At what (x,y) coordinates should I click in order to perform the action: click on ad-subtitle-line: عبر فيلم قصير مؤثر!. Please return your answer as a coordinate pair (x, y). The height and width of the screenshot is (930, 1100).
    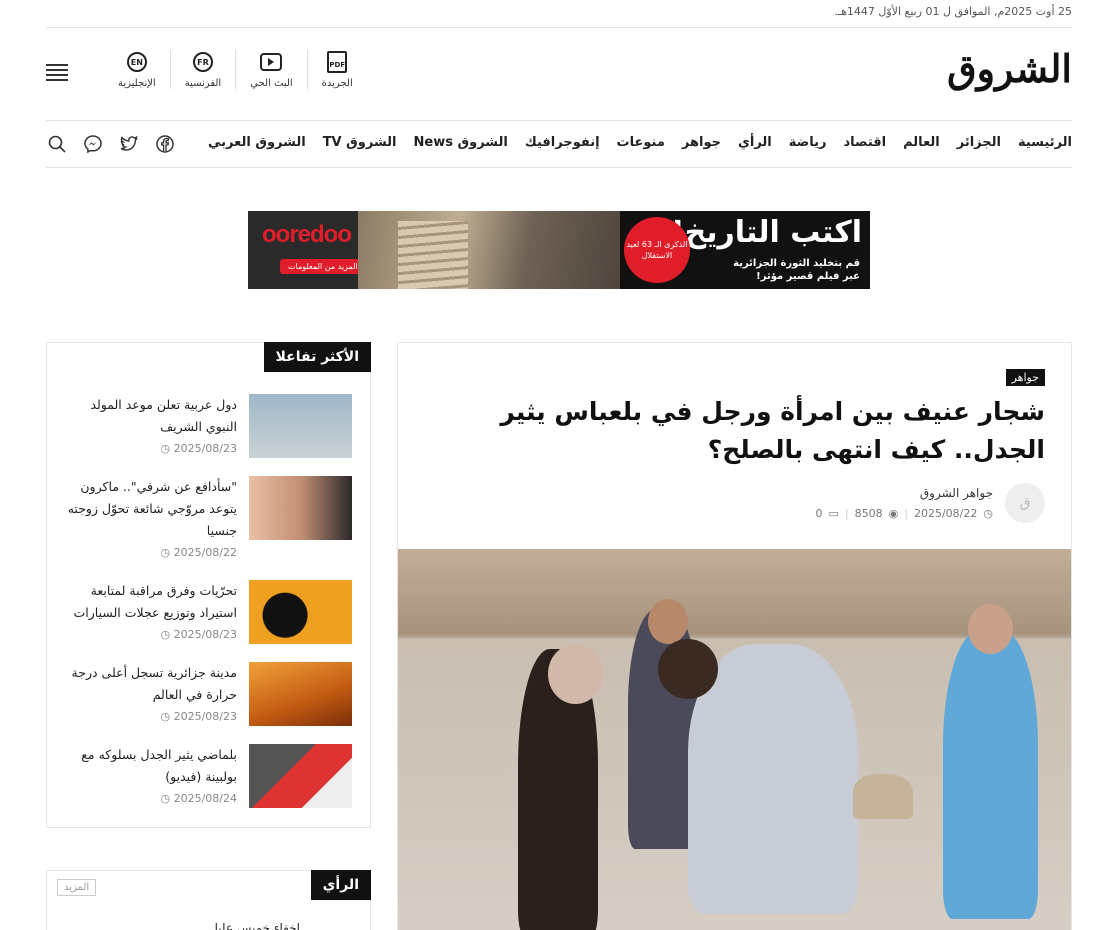
    Looking at the image, I should click on (808, 276).